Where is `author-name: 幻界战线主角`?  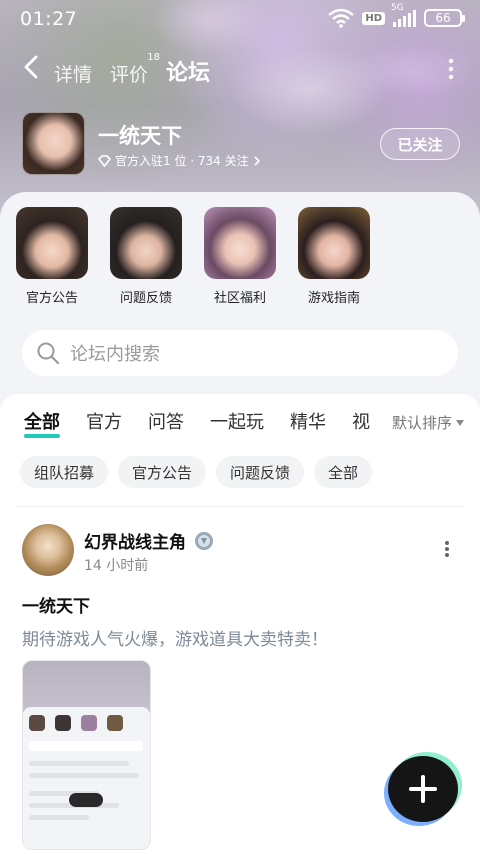 author-name: 幻界战线主角 is located at coordinates (135, 540).